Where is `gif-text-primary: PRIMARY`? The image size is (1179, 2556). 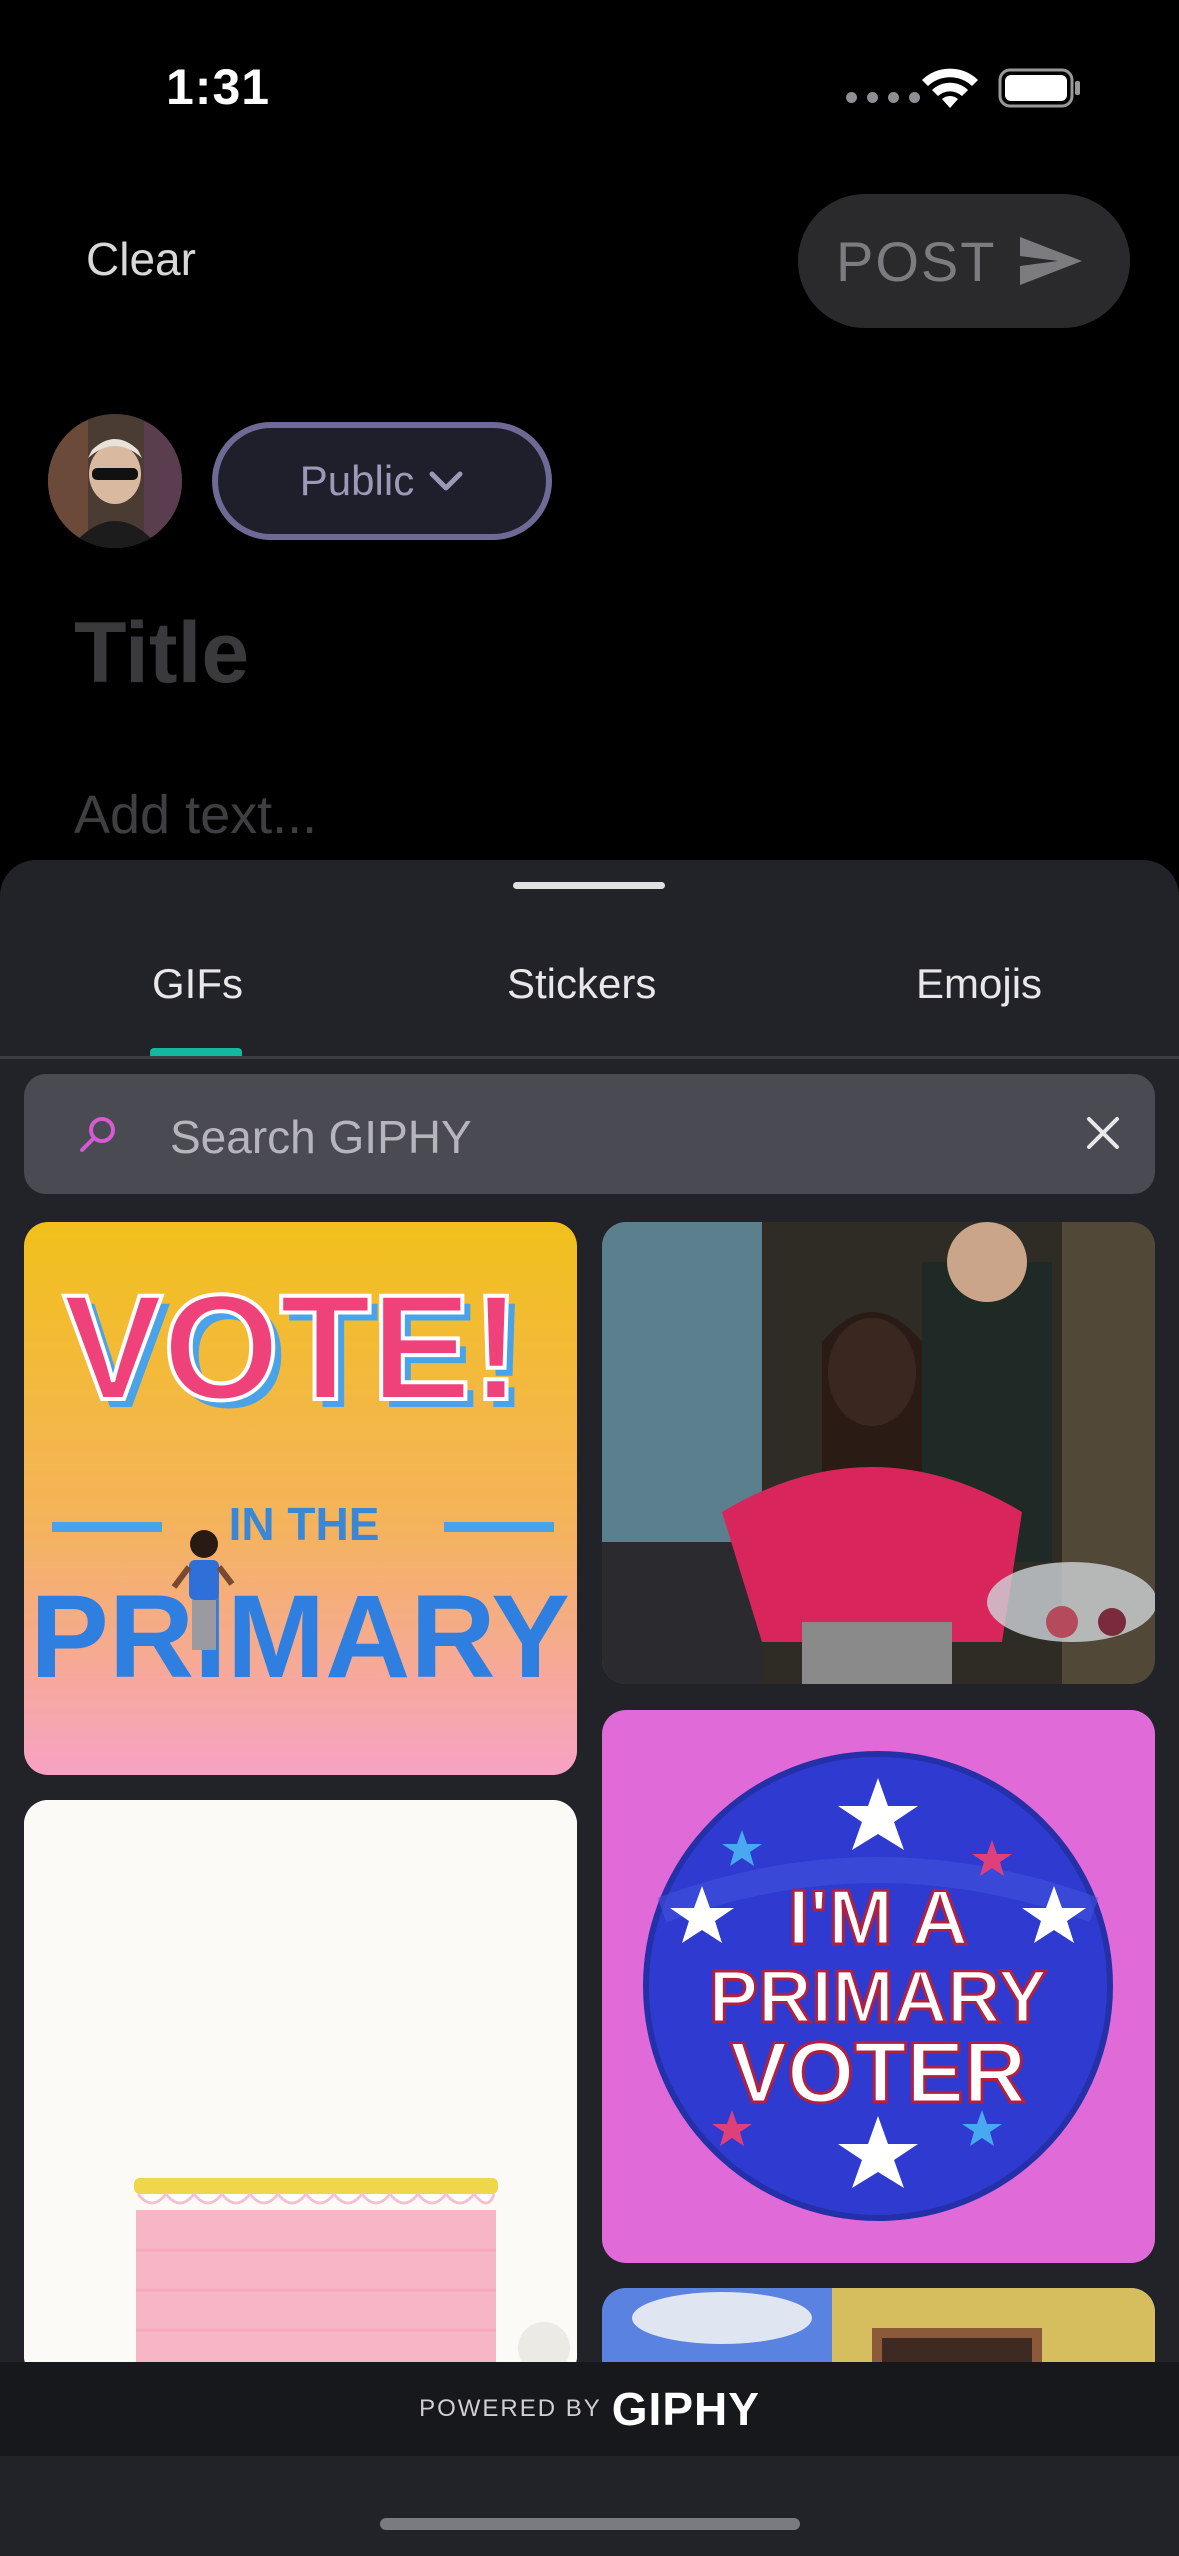 gif-text-primary: PRIMARY is located at coordinates (300, 1637).